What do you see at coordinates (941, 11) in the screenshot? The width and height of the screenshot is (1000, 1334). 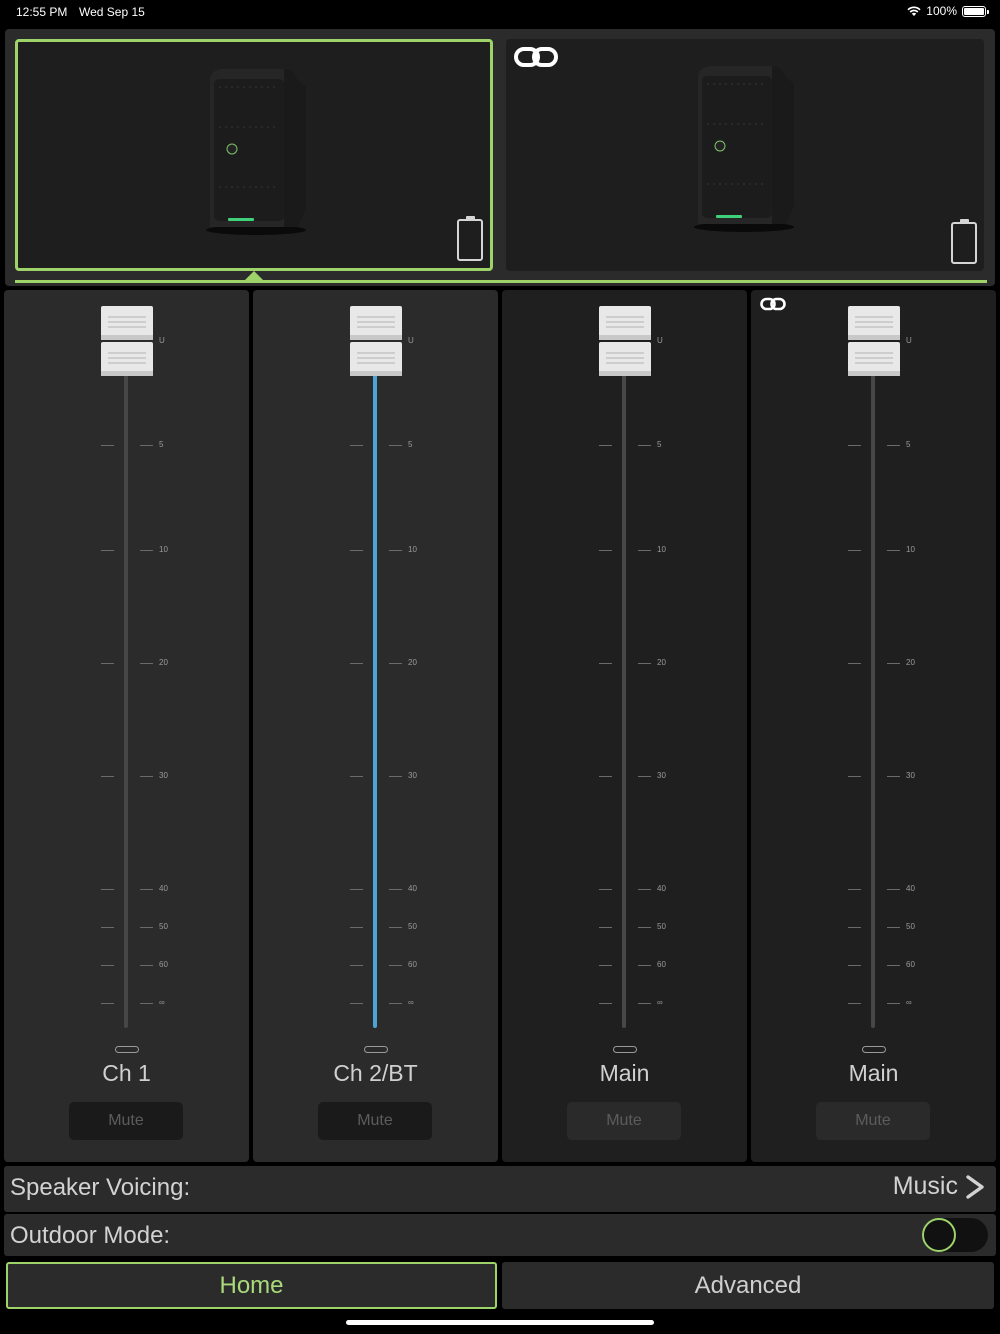 I see `battery-percent: 100%` at bounding box center [941, 11].